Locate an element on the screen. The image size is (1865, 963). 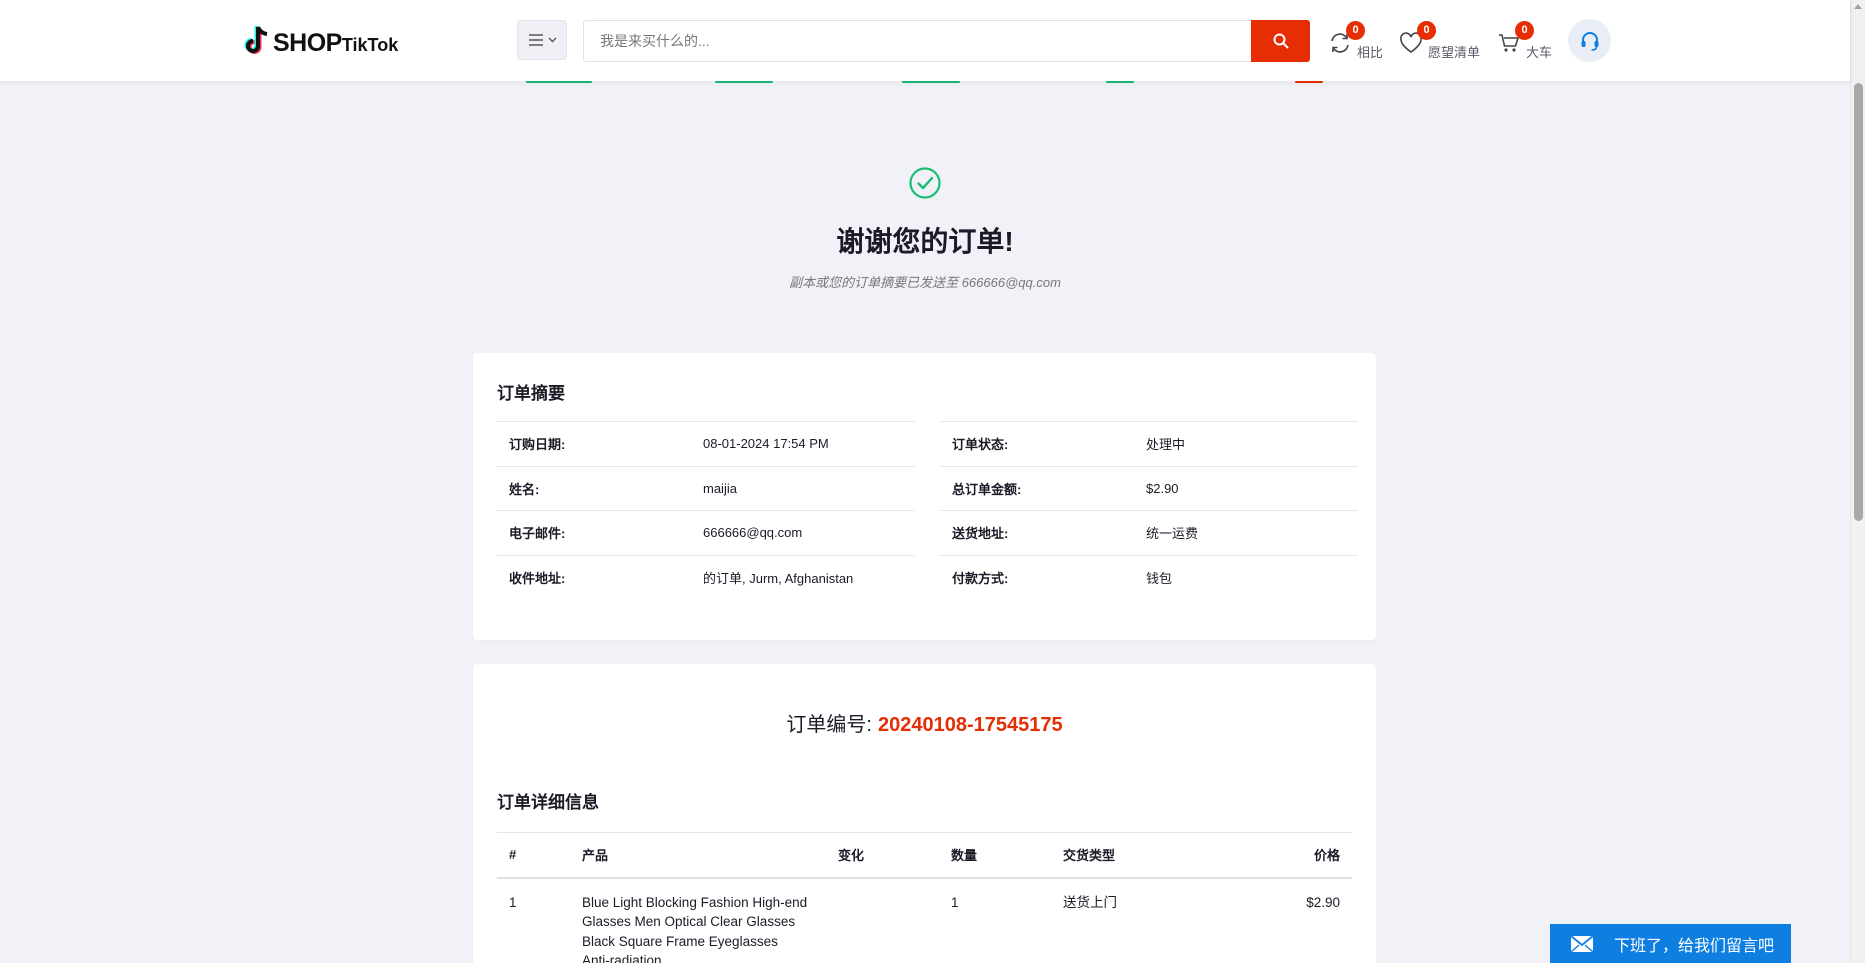
wishlist-label: 愿望清单 is located at coordinates (1454, 52).